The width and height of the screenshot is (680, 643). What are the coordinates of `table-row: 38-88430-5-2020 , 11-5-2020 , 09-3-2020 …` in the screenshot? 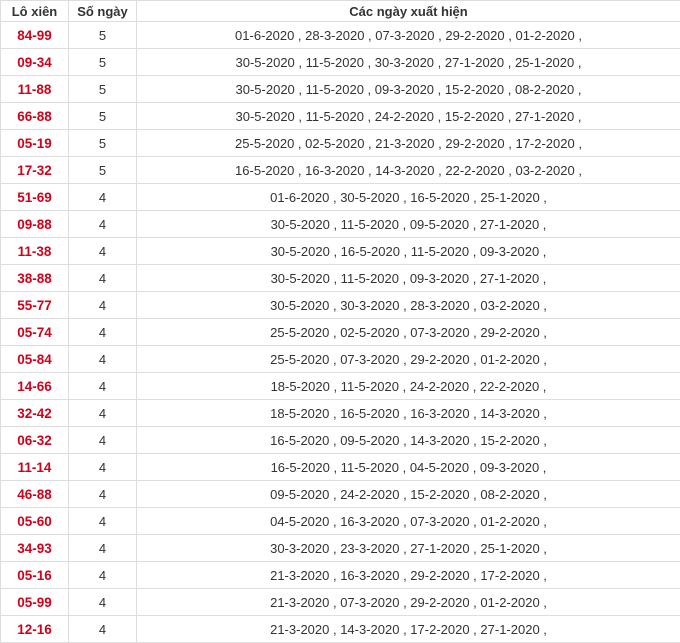 It's located at (340, 278).